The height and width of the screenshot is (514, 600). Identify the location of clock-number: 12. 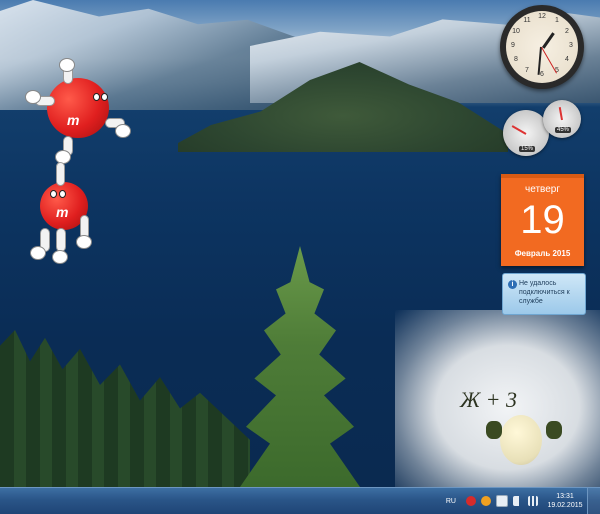
(542, 16).